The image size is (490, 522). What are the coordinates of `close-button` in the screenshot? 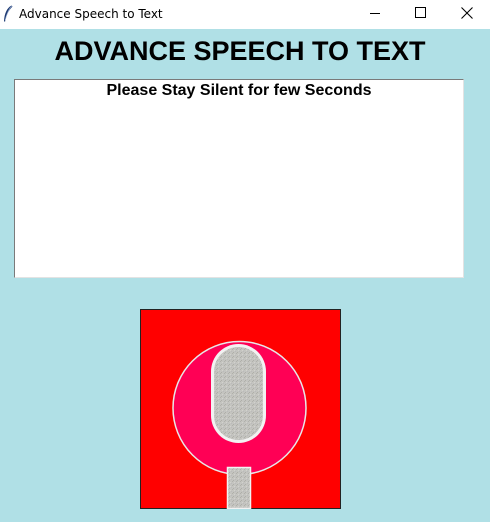 It's located at (467, 14).